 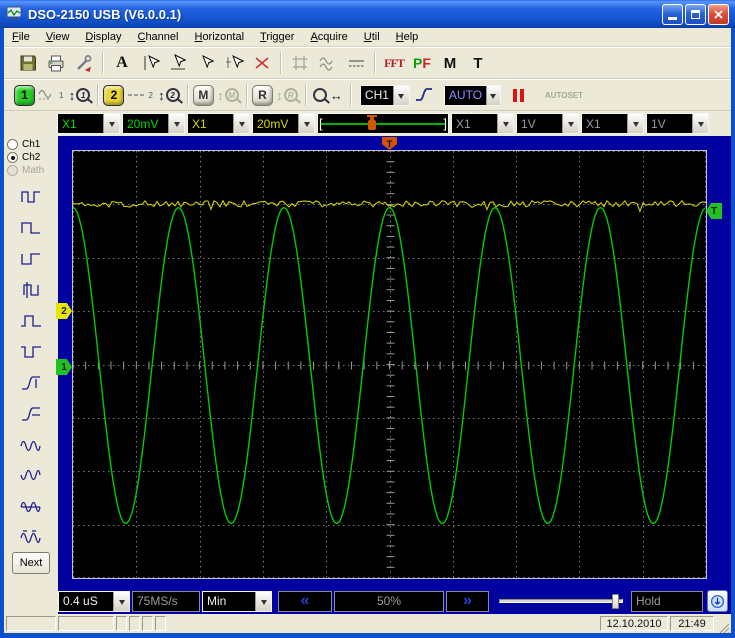 I want to click on waveform-style-button, so click(x=328, y=63).